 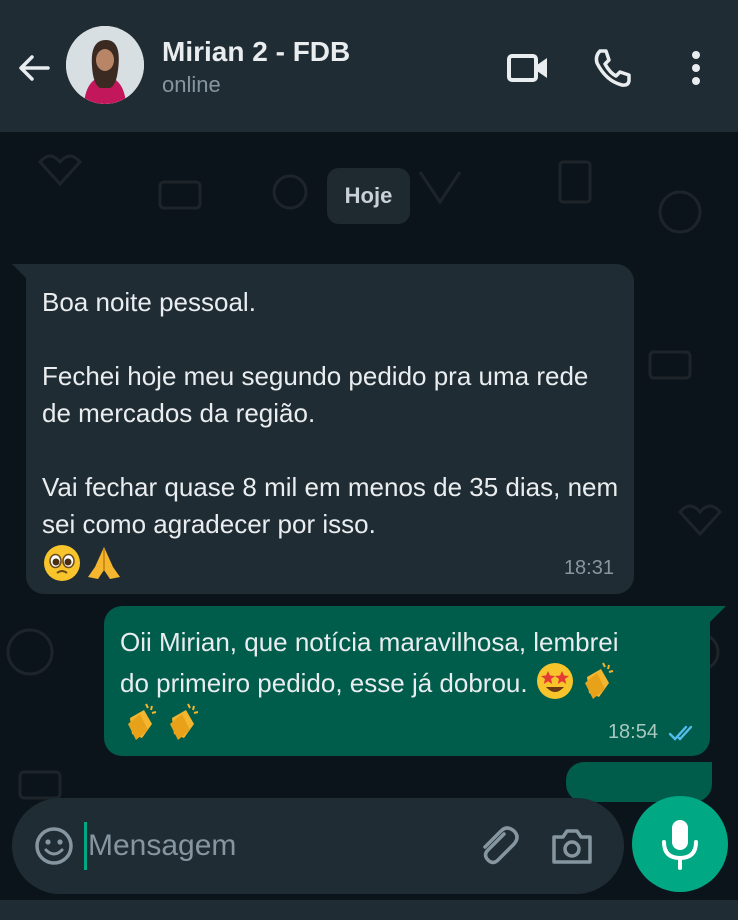 I want to click on system-navigation-bar, so click(x=369, y=910).